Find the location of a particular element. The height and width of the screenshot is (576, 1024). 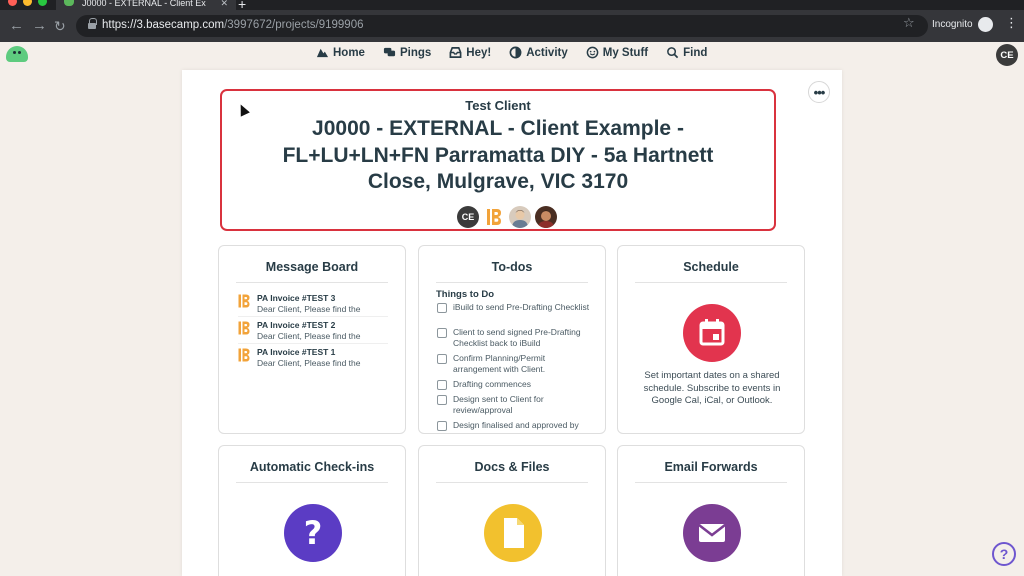

reload-icon: ↻ is located at coordinates (60, 26).